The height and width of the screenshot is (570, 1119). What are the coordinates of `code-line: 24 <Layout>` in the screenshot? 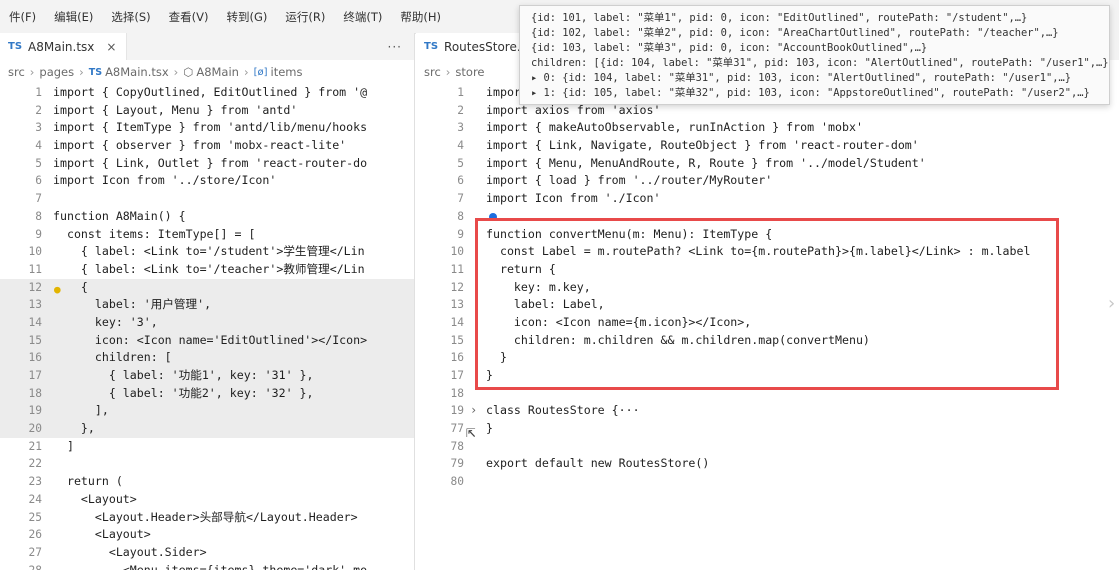 It's located at (207, 500).